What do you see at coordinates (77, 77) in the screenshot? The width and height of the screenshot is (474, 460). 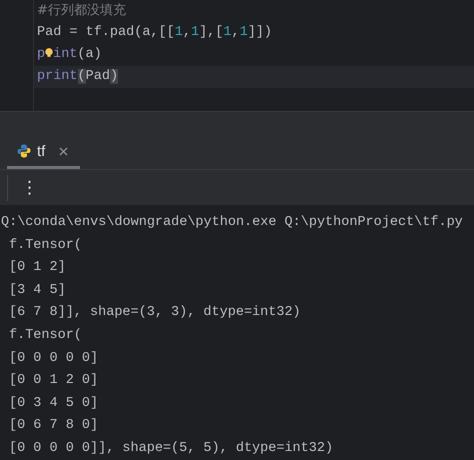 I see `code-text: print(Pad)` at bounding box center [77, 77].